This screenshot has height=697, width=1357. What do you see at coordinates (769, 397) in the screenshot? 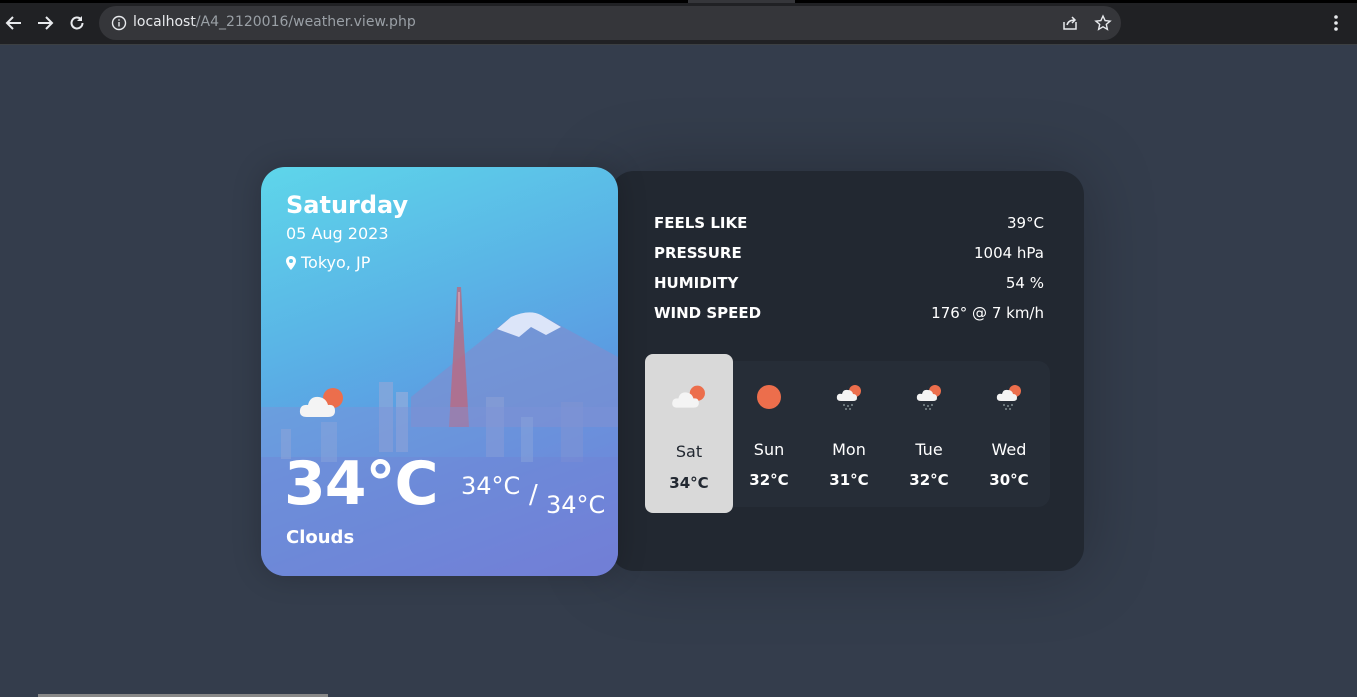
I see `sun-icon` at bounding box center [769, 397].